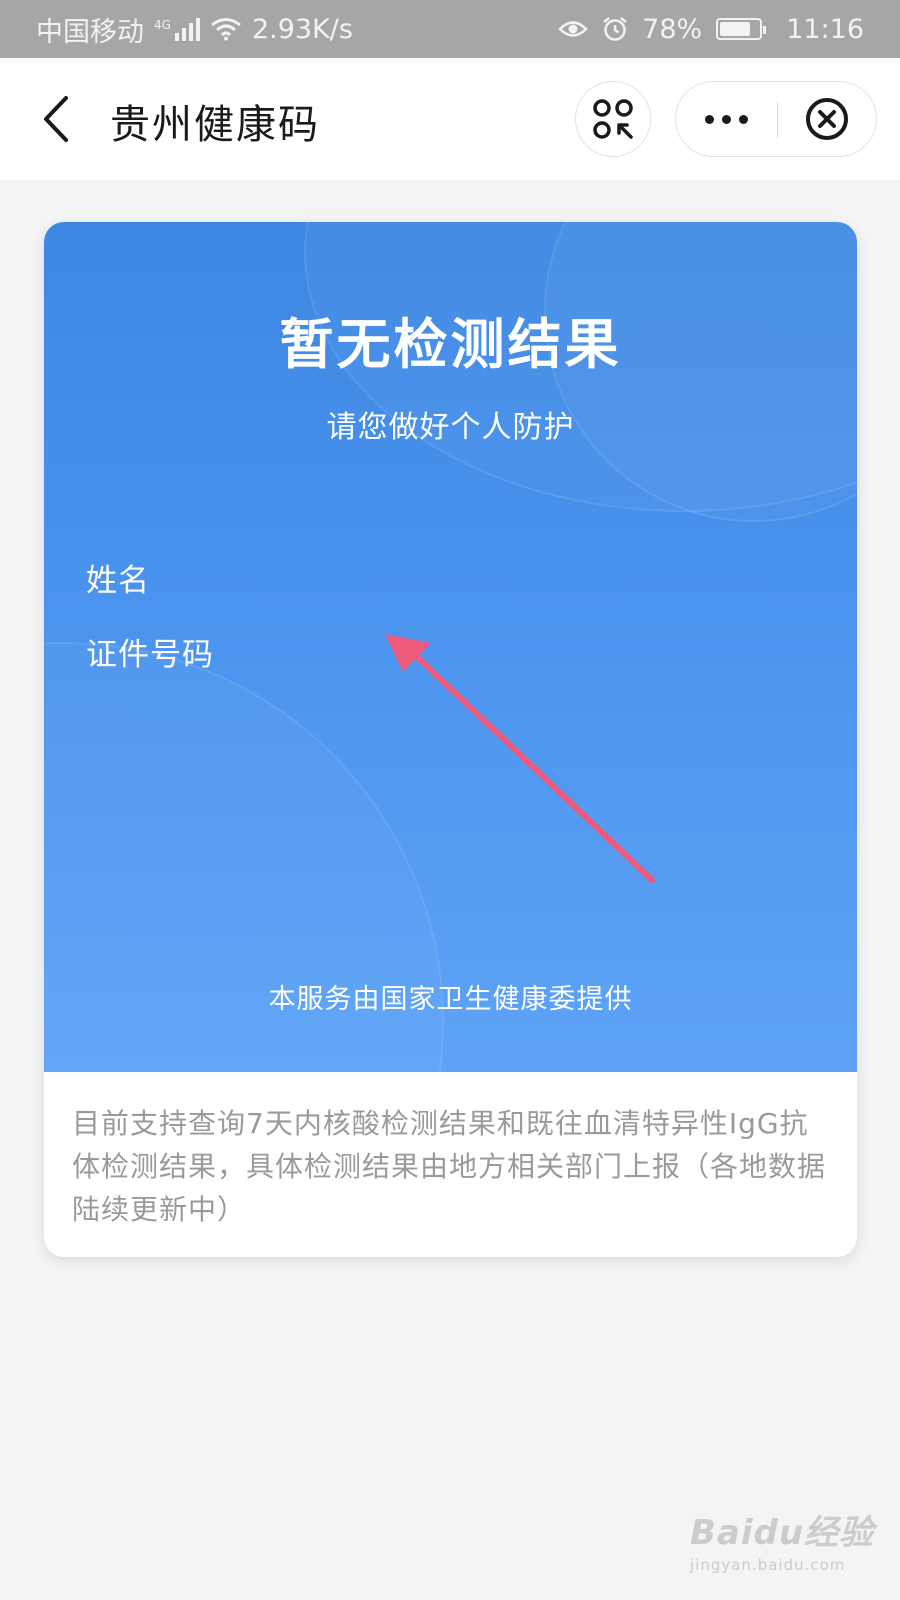 This screenshot has width=900, height=1600. Describe the element at coordinates (302, 29) in the screenshot. I see `network-speed: 2.93K/s` at that location.